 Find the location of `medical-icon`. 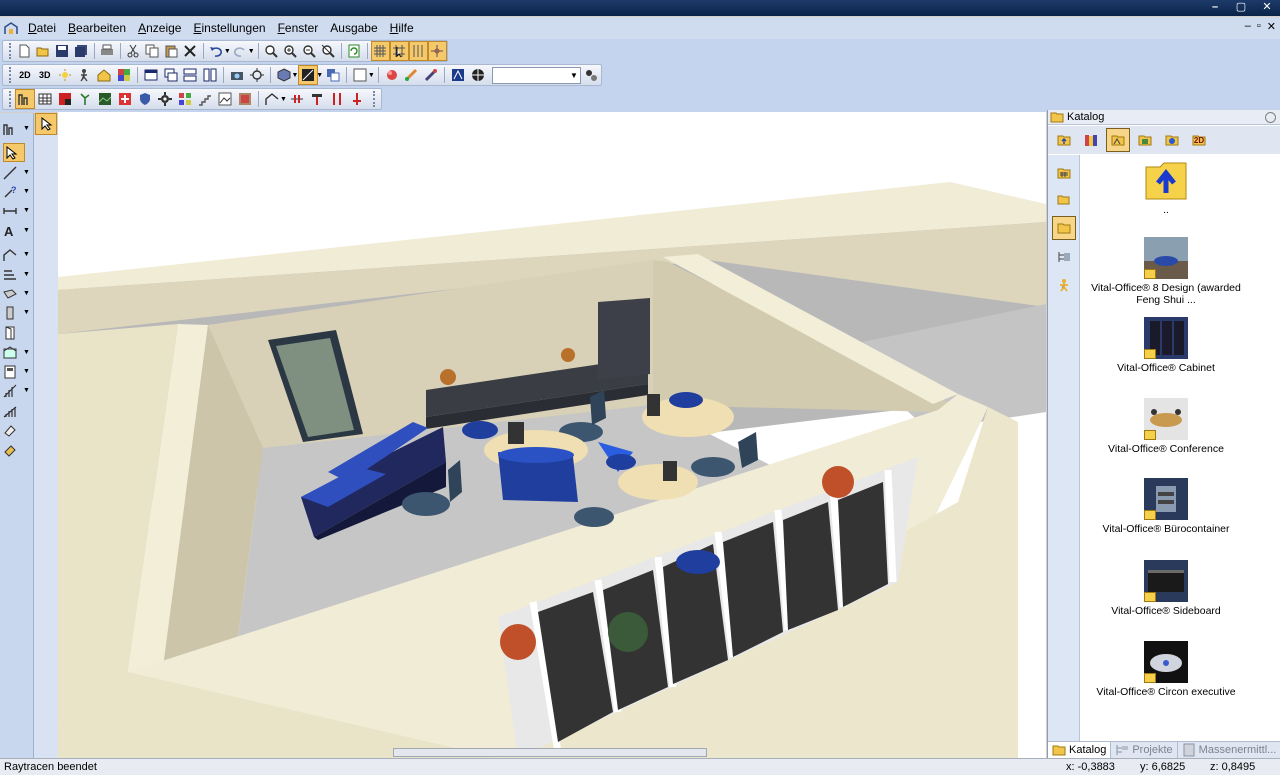

medical-icon is located at coordinates (125, 99).